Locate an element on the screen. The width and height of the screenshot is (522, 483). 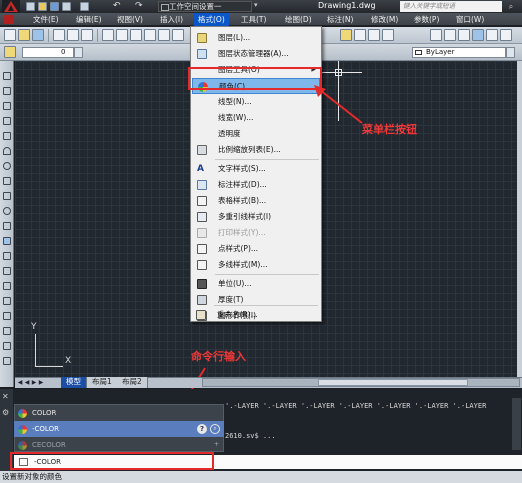
plot-icon is located at coordinates (84, 6).